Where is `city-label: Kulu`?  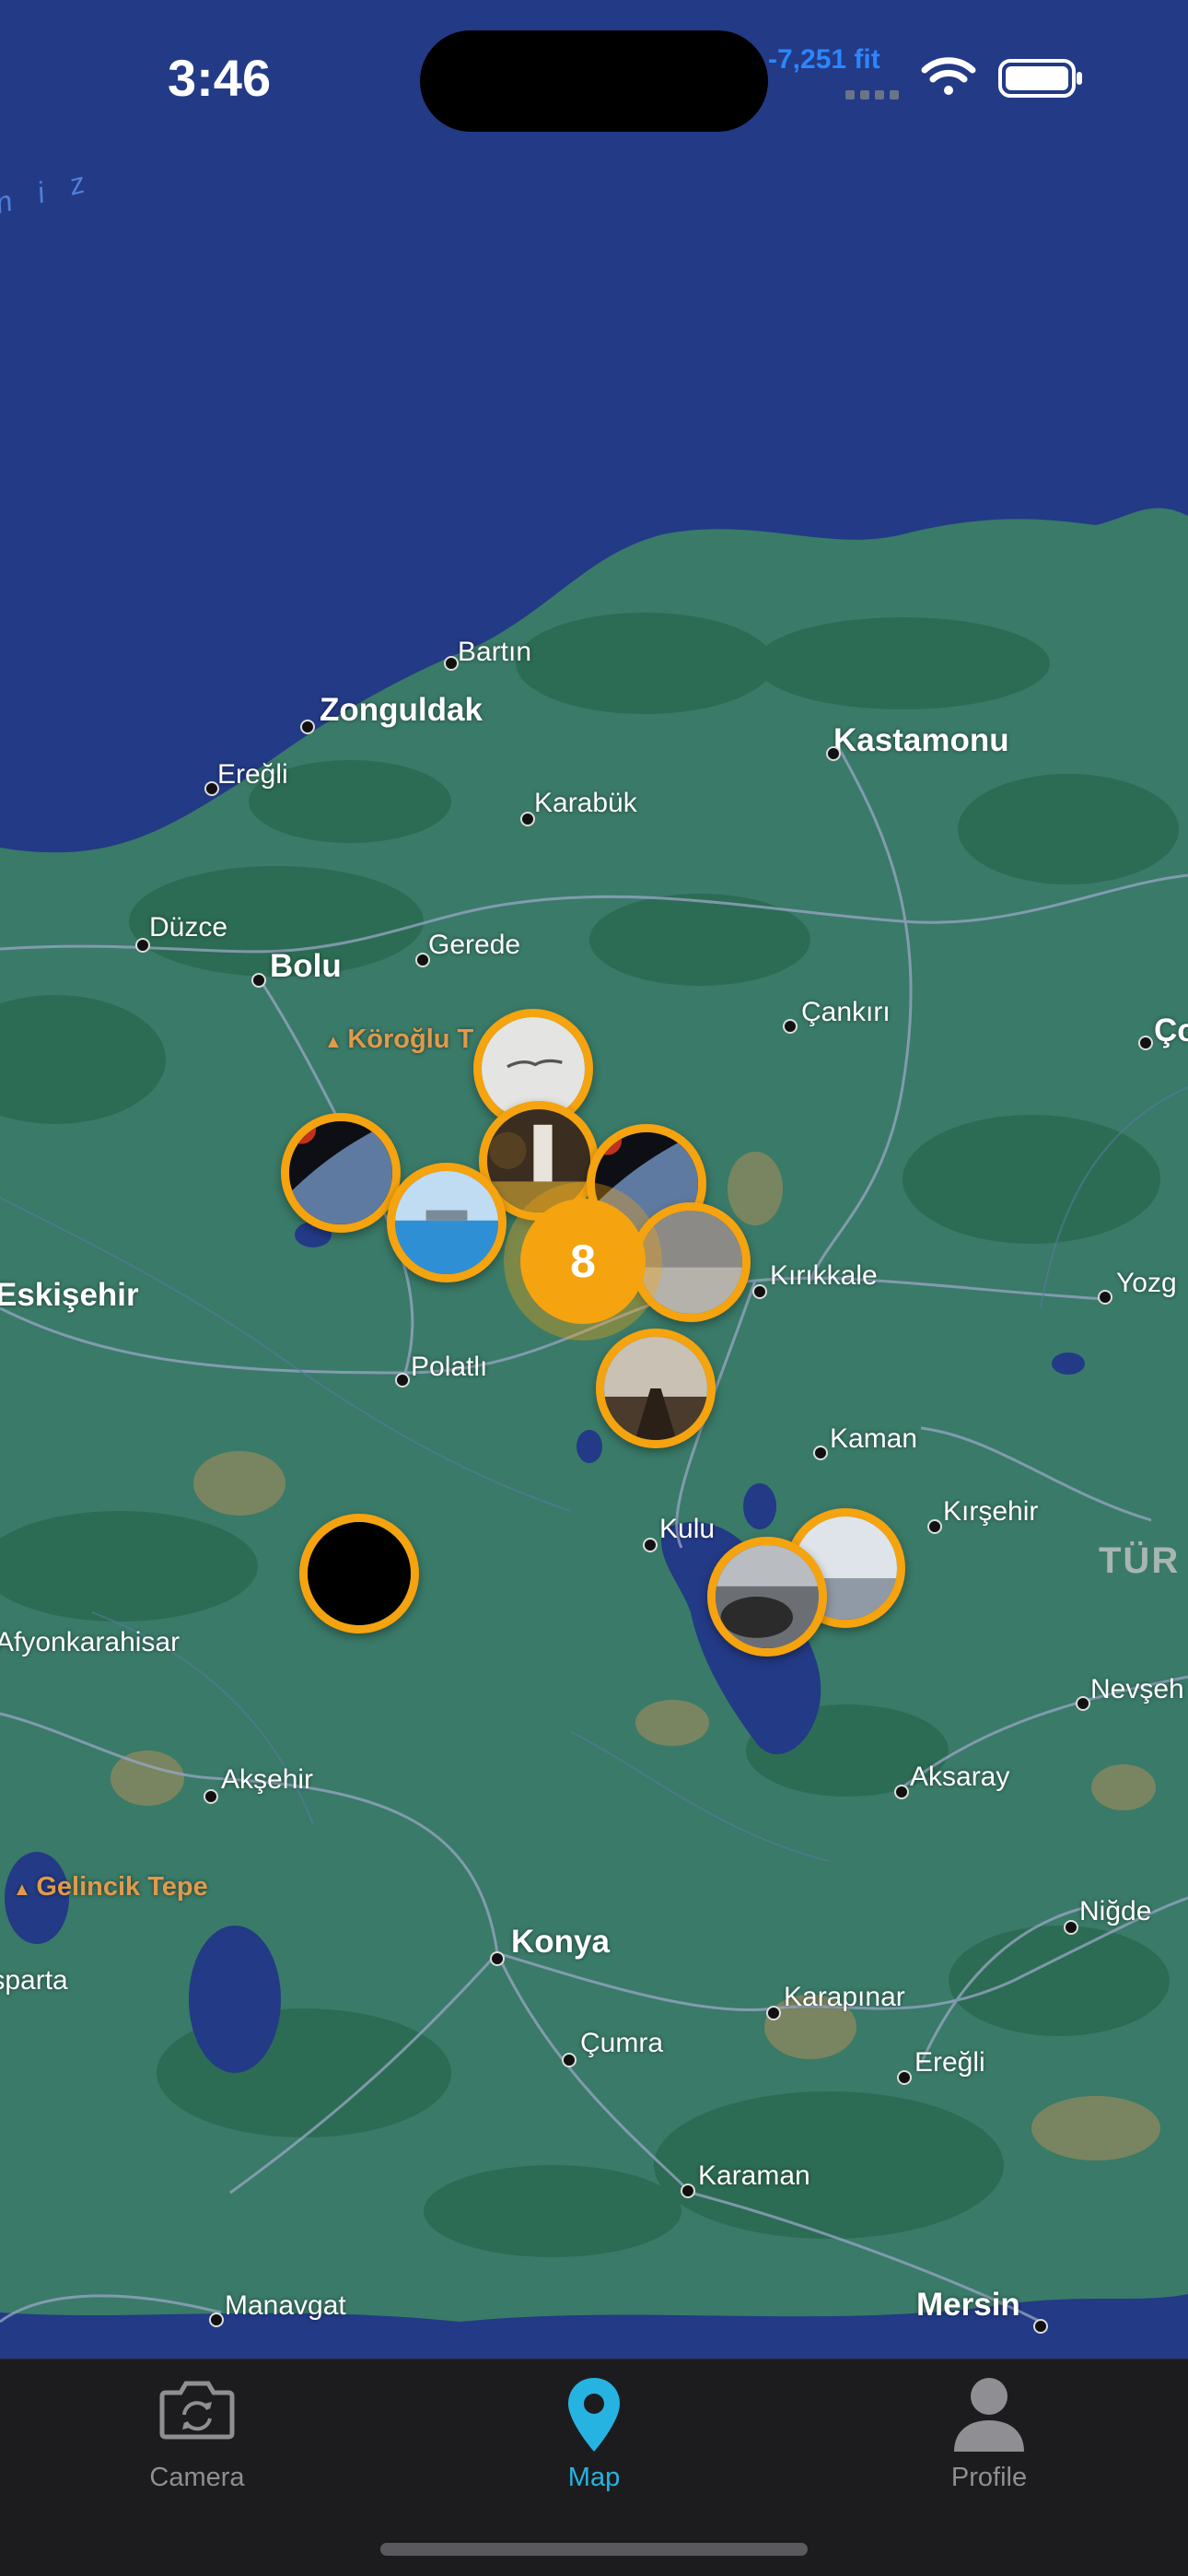
city-label: Kulu is located at coordinates (688, 1529).